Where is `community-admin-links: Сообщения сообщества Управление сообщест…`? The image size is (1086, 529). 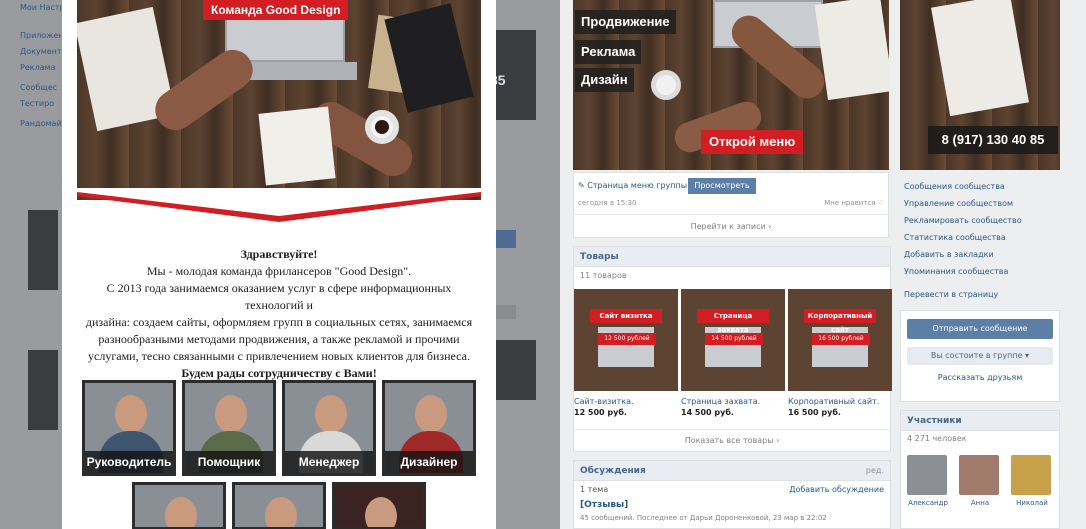 community-admin-links: Сообщения сообщества Управление сообщест… is located at coordinates (980, 240).